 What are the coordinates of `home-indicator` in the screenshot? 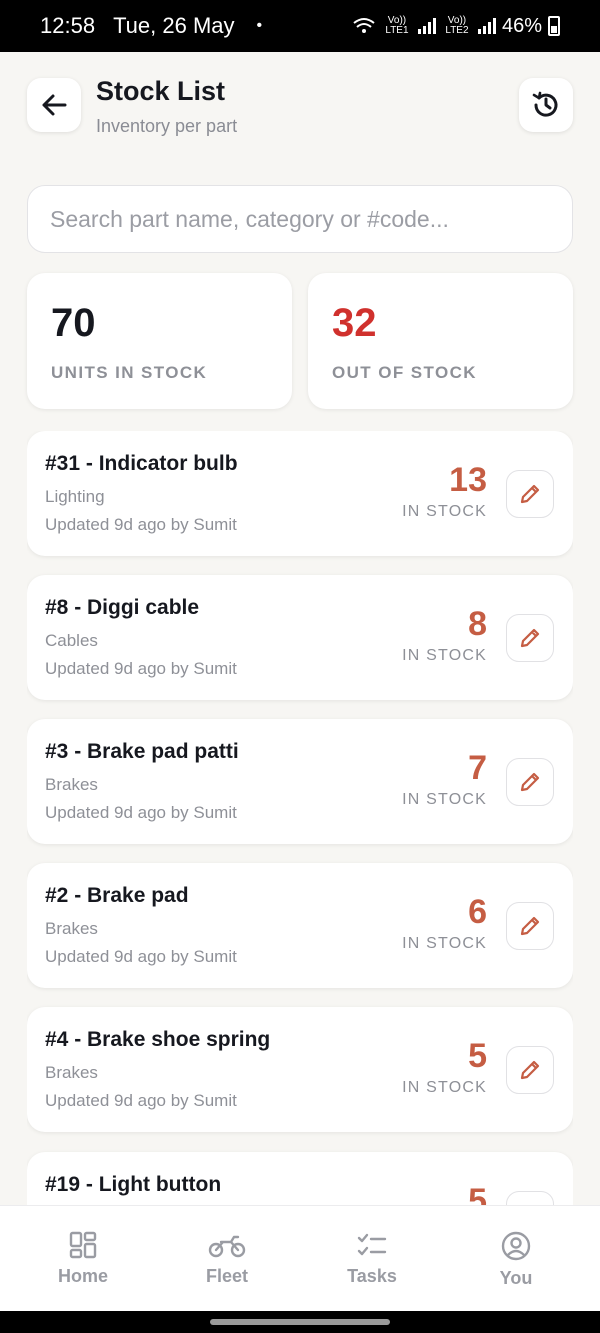 It's located at (300, 1322).